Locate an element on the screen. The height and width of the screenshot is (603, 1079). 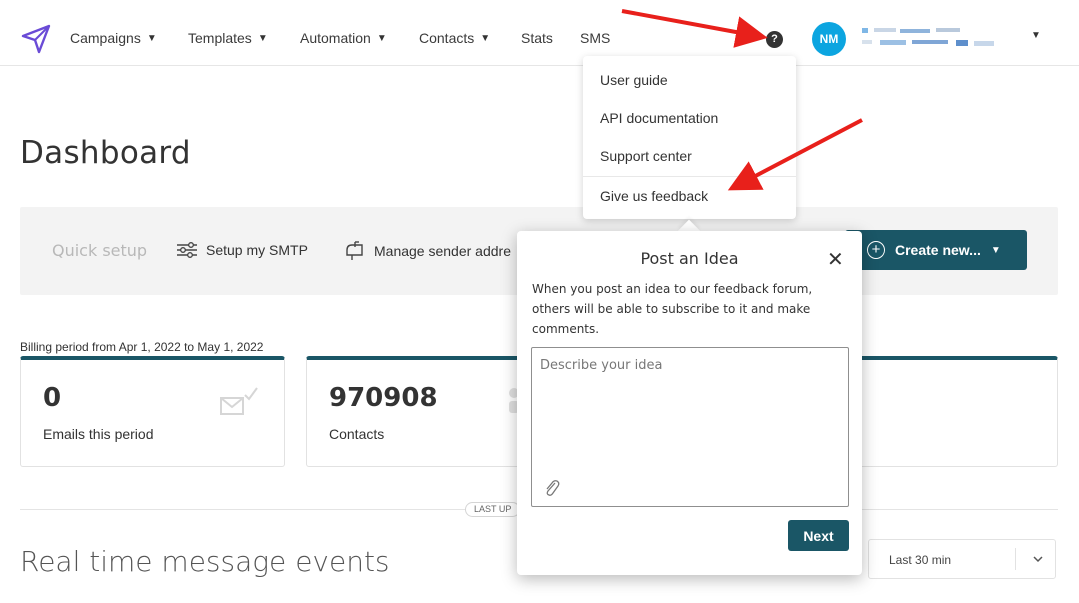
mailbox-icon is located at coordinates (354, 250).